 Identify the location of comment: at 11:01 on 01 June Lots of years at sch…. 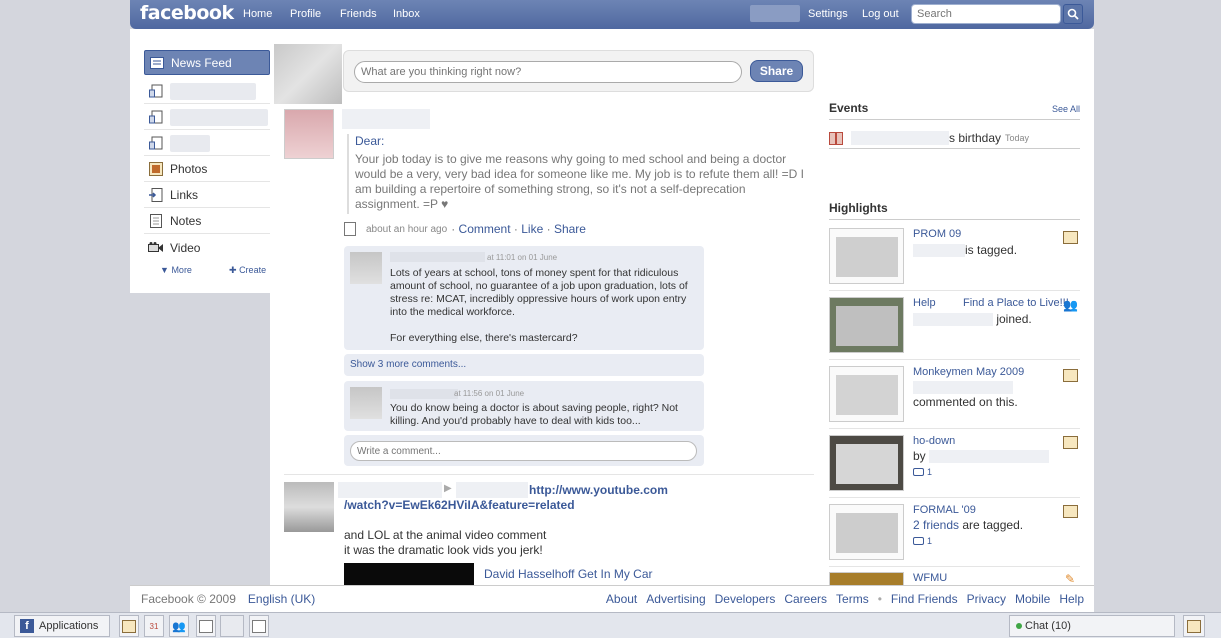
(524, 298).